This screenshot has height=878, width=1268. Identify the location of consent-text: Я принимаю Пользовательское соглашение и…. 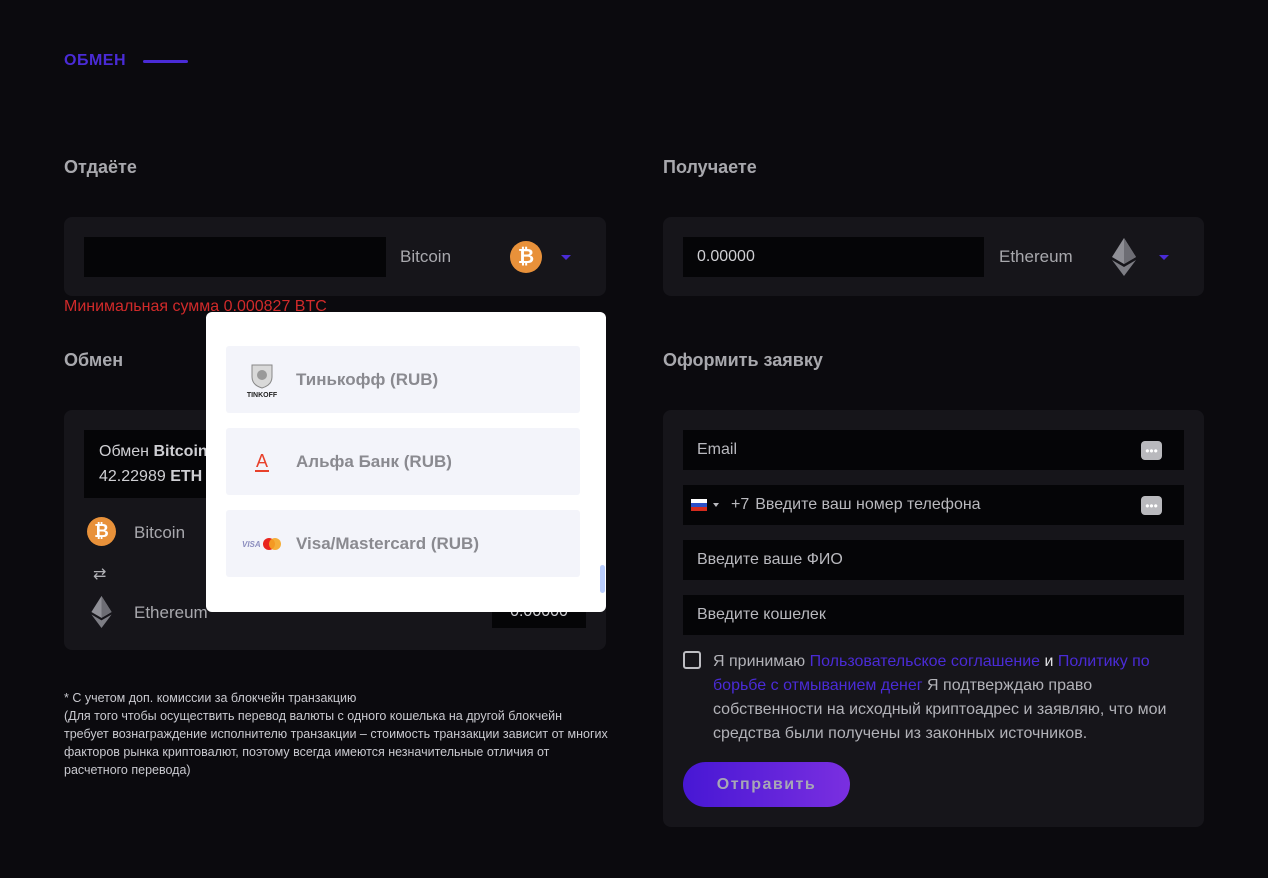
(948, 698).